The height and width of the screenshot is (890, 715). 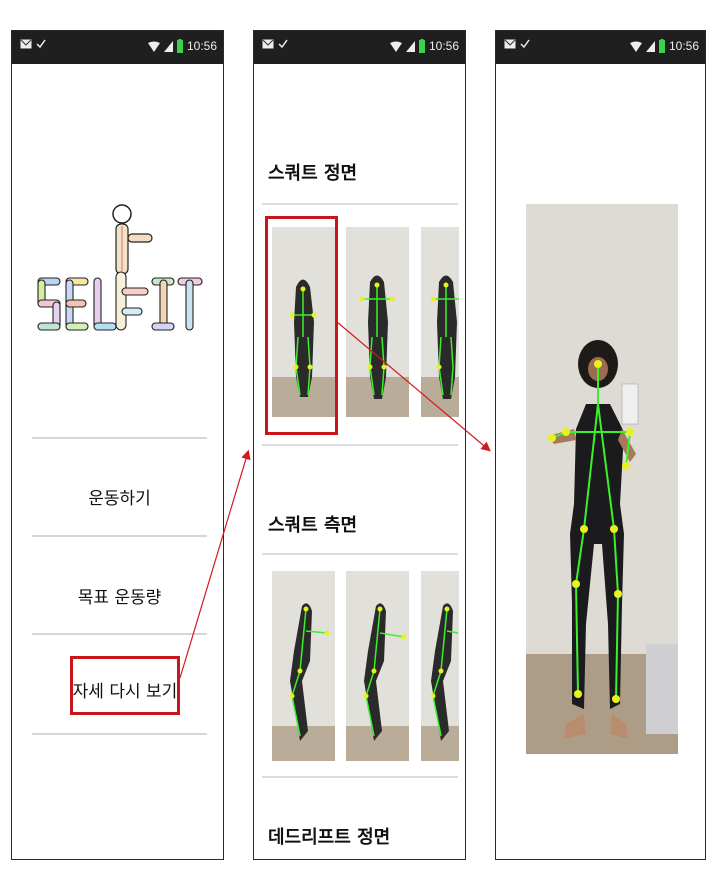 What do you see at coordinates (119, 496) in the screenshot?
I see `menu-item-exercise: 운동하기` at bounding box center [119, 496].